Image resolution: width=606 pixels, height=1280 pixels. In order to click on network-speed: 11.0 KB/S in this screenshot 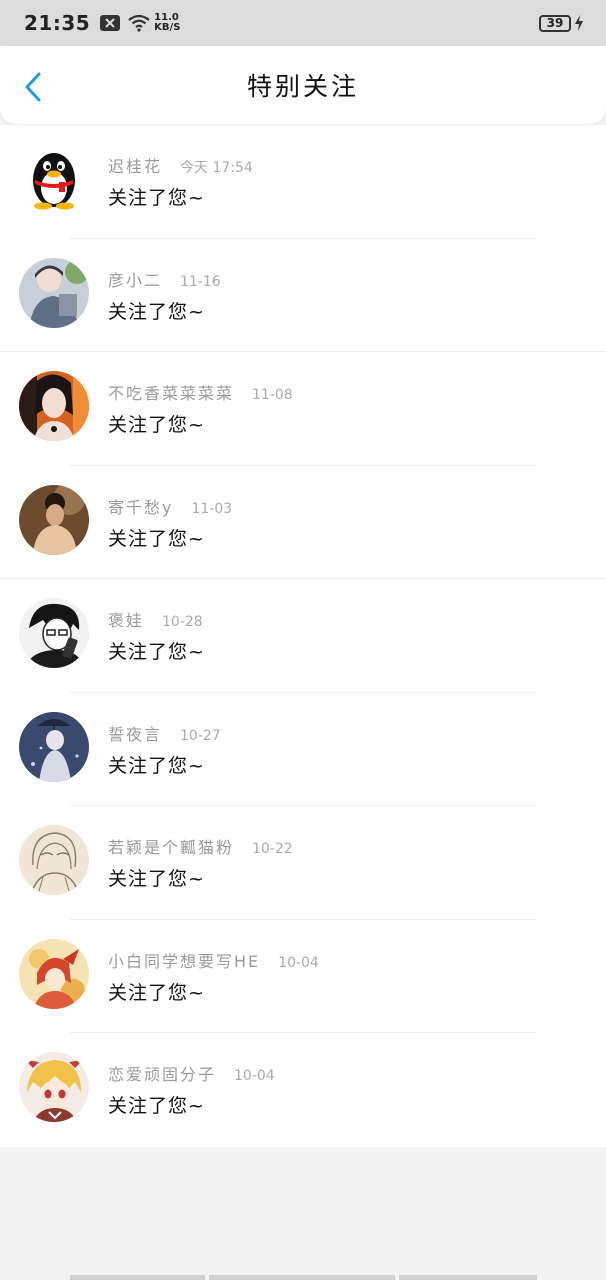, I will do `click(167, 23)`.